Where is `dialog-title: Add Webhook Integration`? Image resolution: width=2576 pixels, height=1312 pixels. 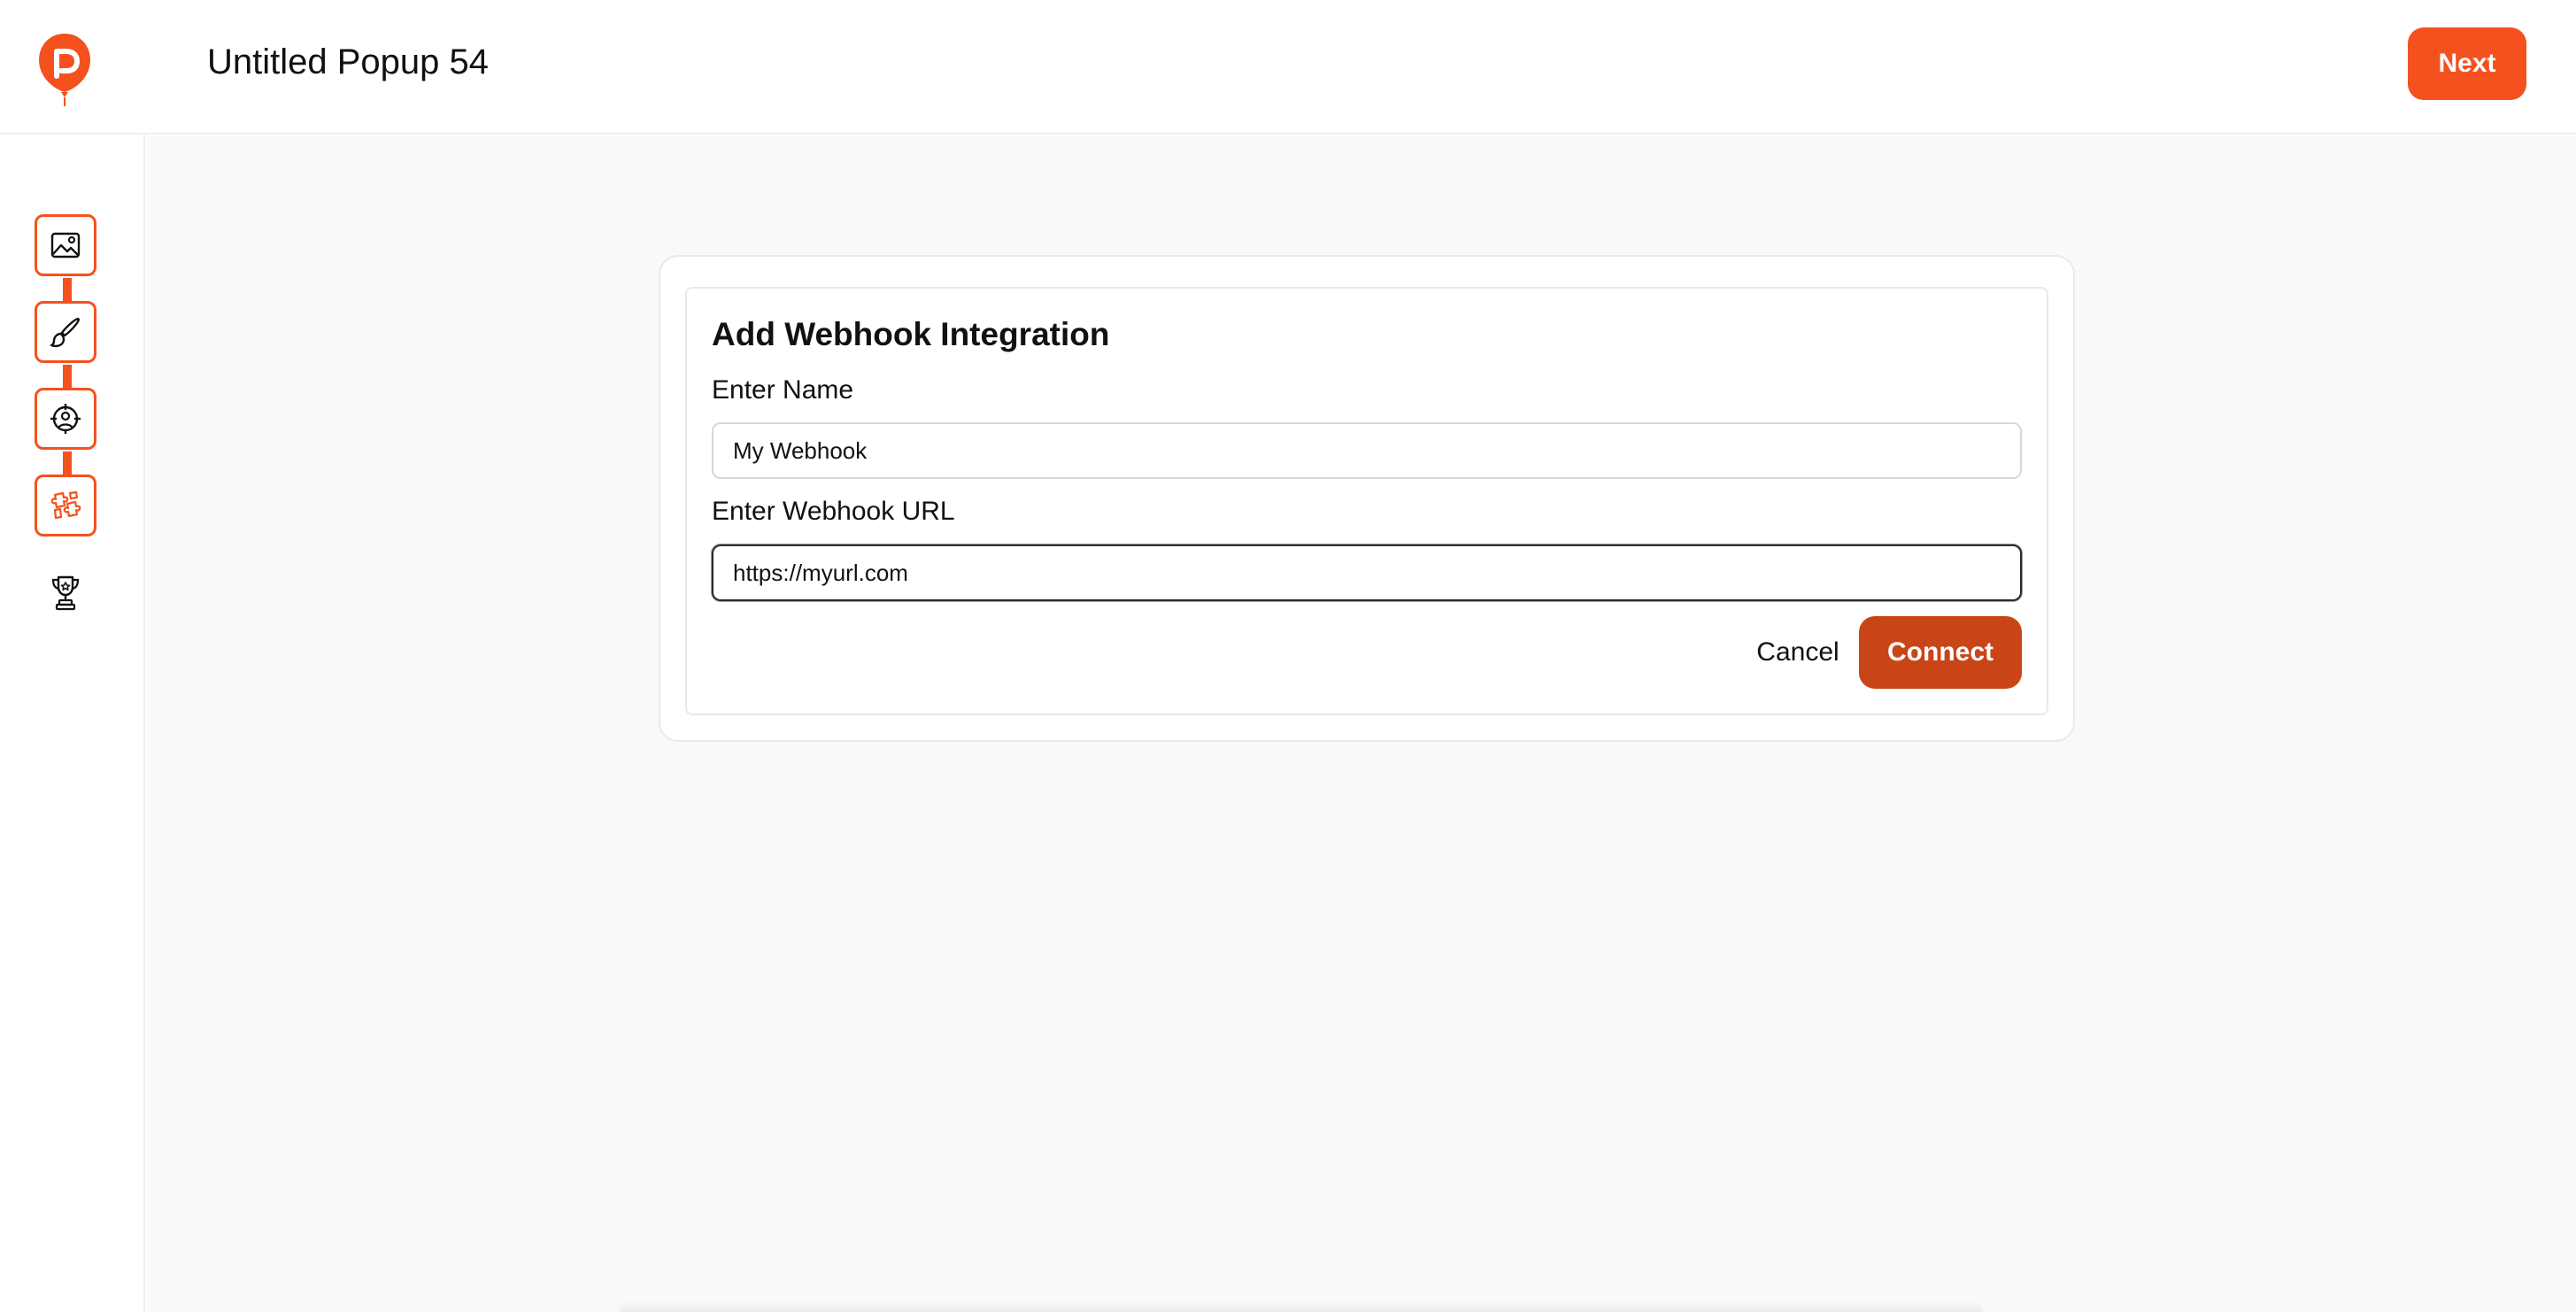 dialog-title: Add Webhook Integration is located at coordinates (911, 334).